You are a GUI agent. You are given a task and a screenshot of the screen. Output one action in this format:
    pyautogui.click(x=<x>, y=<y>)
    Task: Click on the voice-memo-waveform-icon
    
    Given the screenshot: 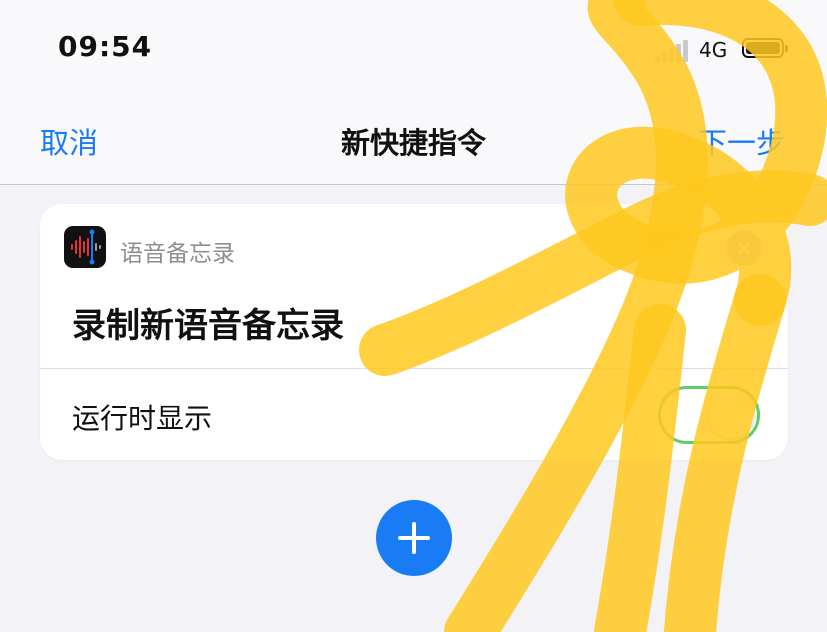 What is the action you would take?
    pyautogui.click(x=85, y=247)
    